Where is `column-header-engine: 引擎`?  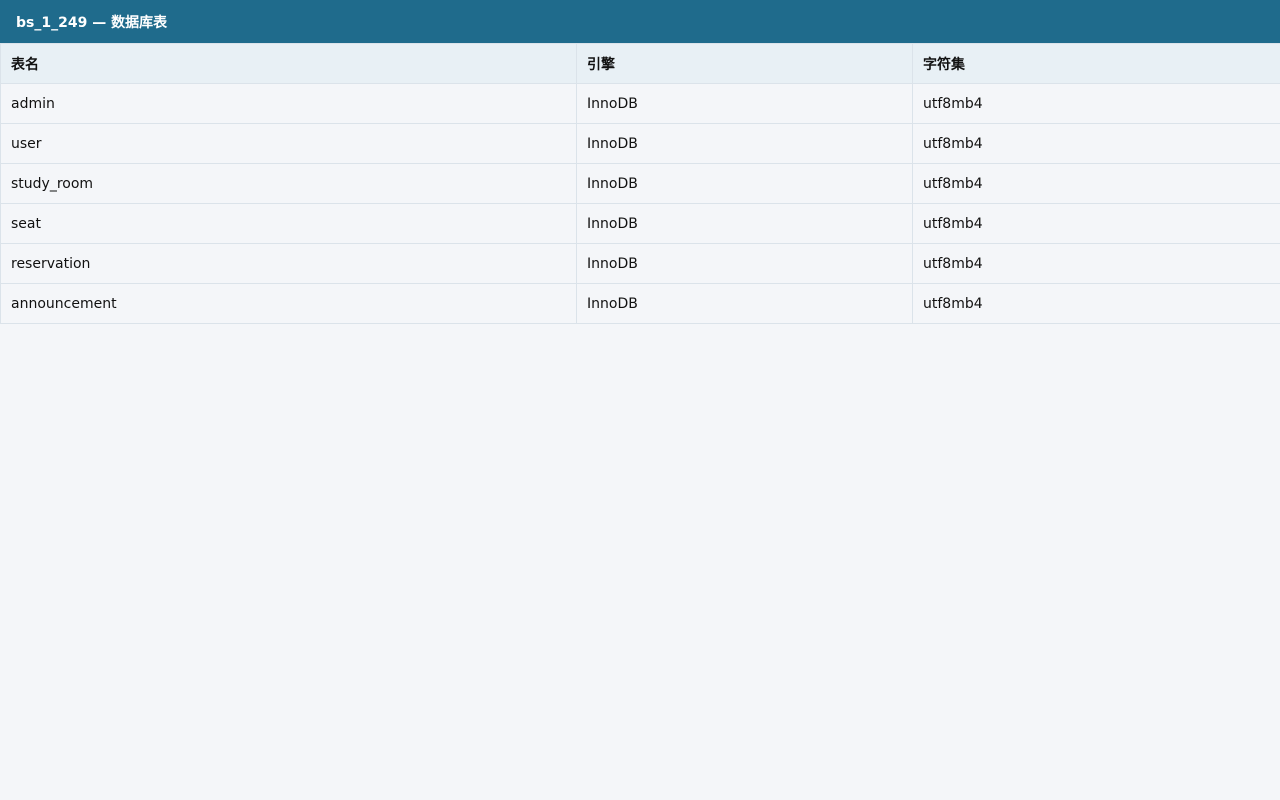 column-header-engine: 引擎 is located at coordinates (744, 63).